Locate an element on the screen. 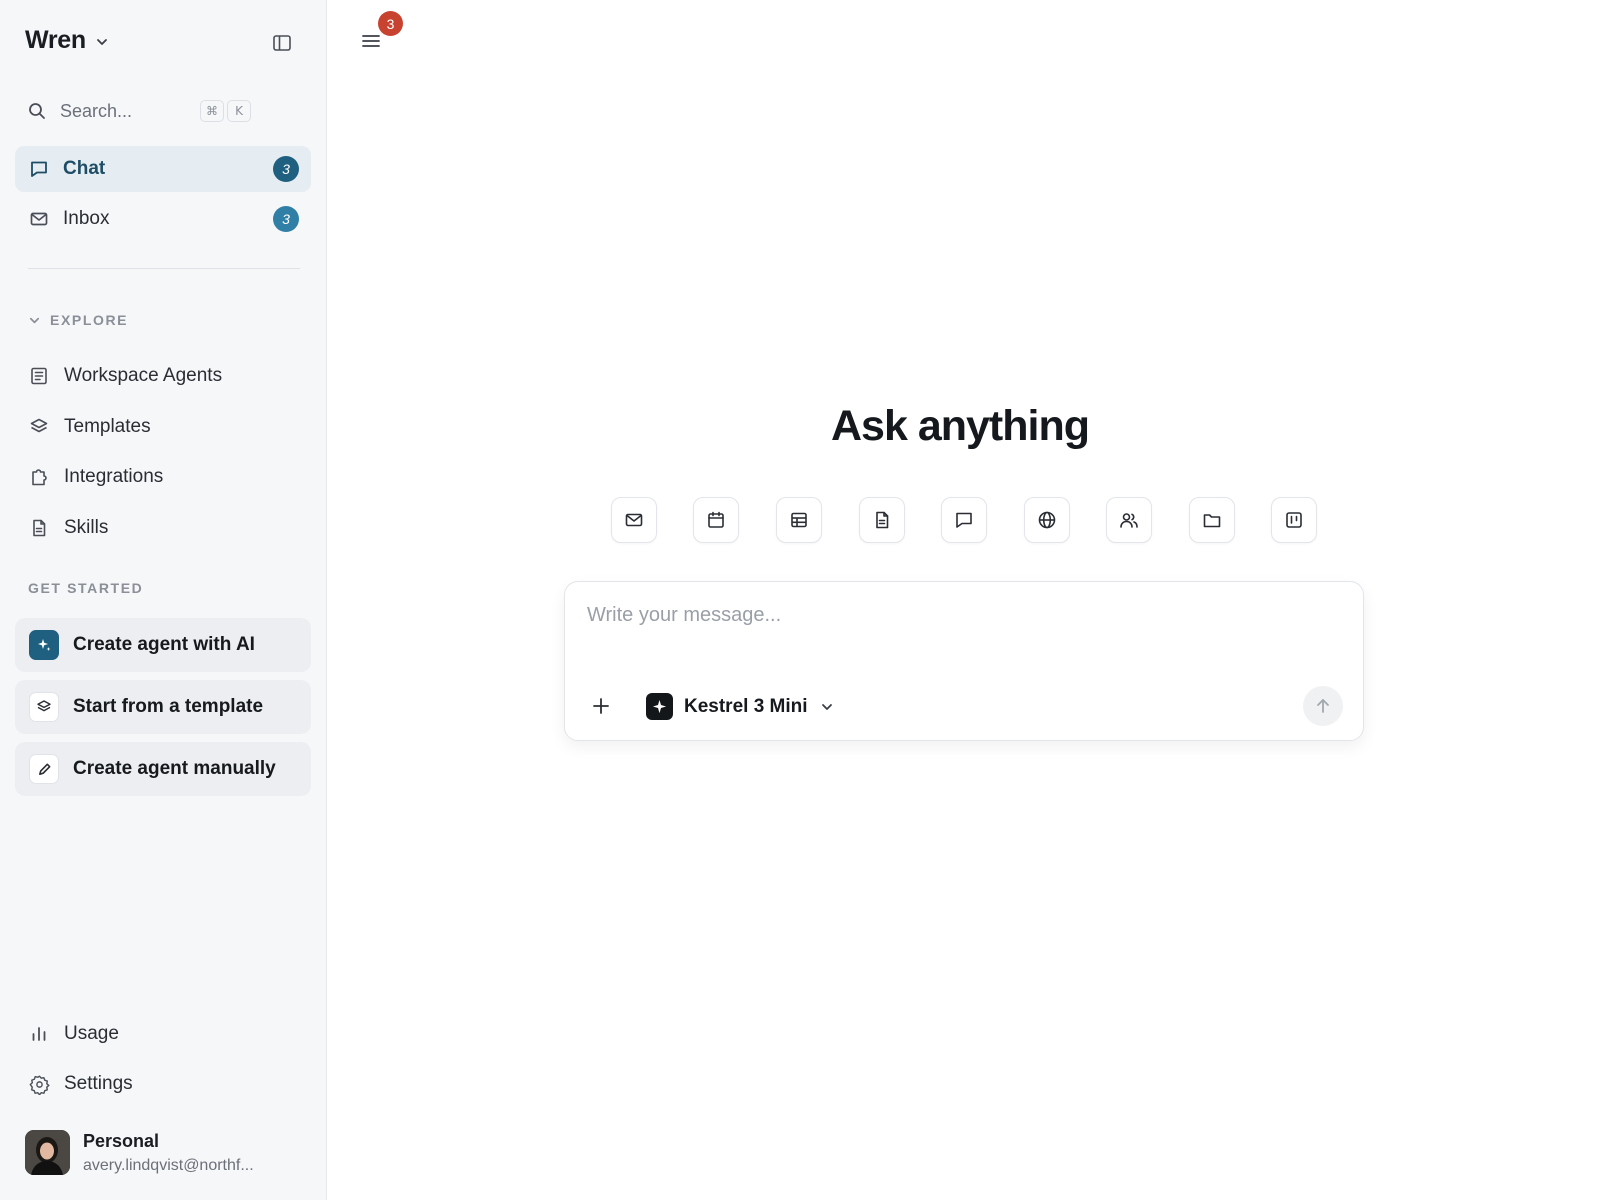 The height and width of the screenshot is (1200, 1600). inbox-count-badge: 3 is located at coordinates (286, 219).